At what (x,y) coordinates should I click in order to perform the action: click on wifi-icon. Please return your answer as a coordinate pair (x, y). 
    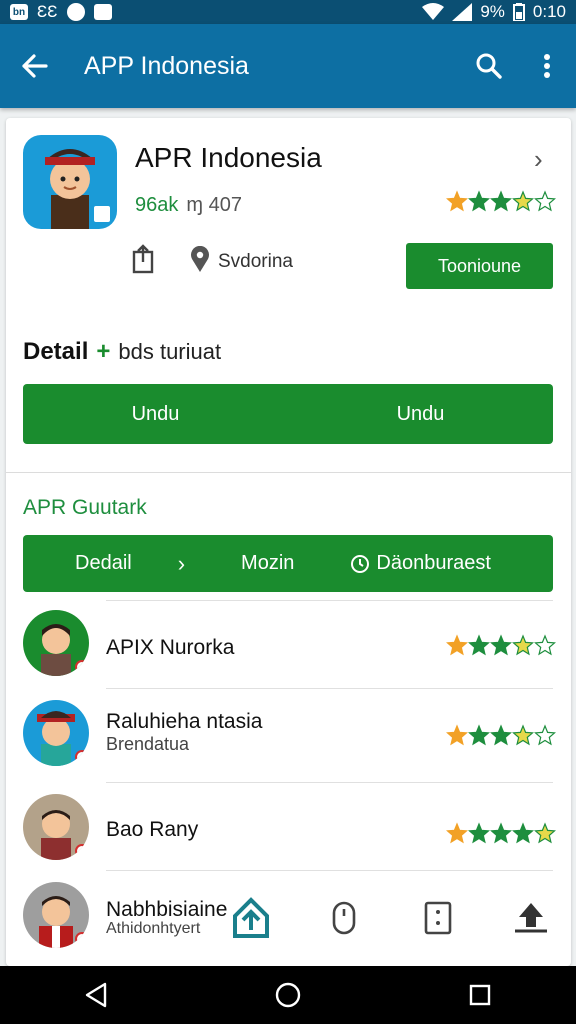
    Looking at the image, I should click on (433, 11).